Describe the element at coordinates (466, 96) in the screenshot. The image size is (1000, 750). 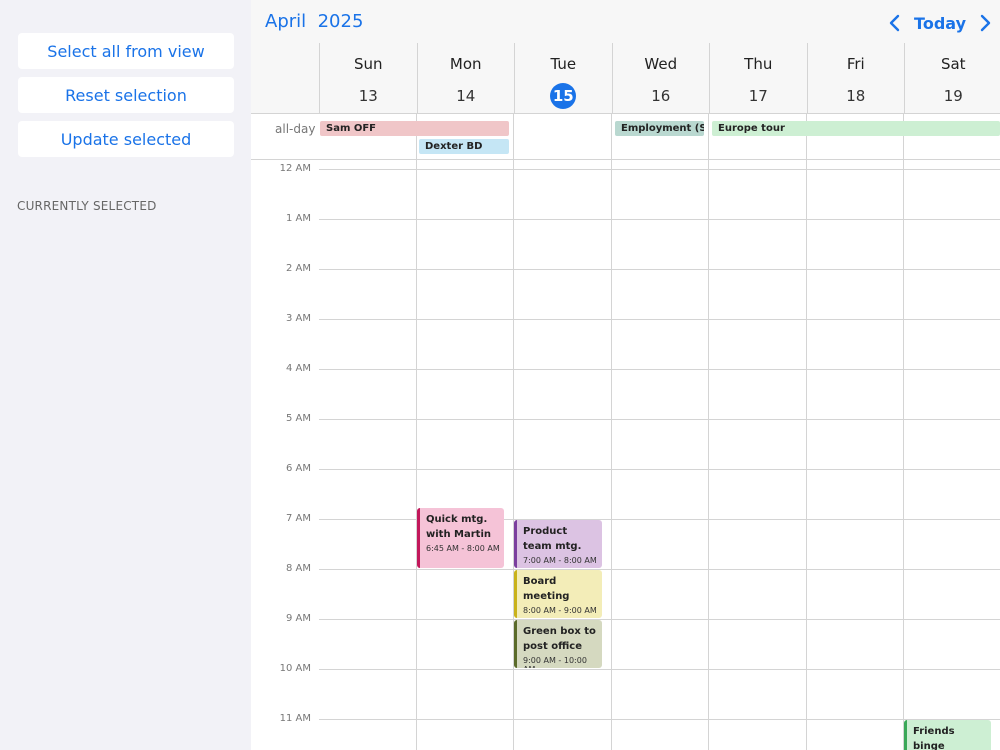
I see `day-number: 14` at that location.